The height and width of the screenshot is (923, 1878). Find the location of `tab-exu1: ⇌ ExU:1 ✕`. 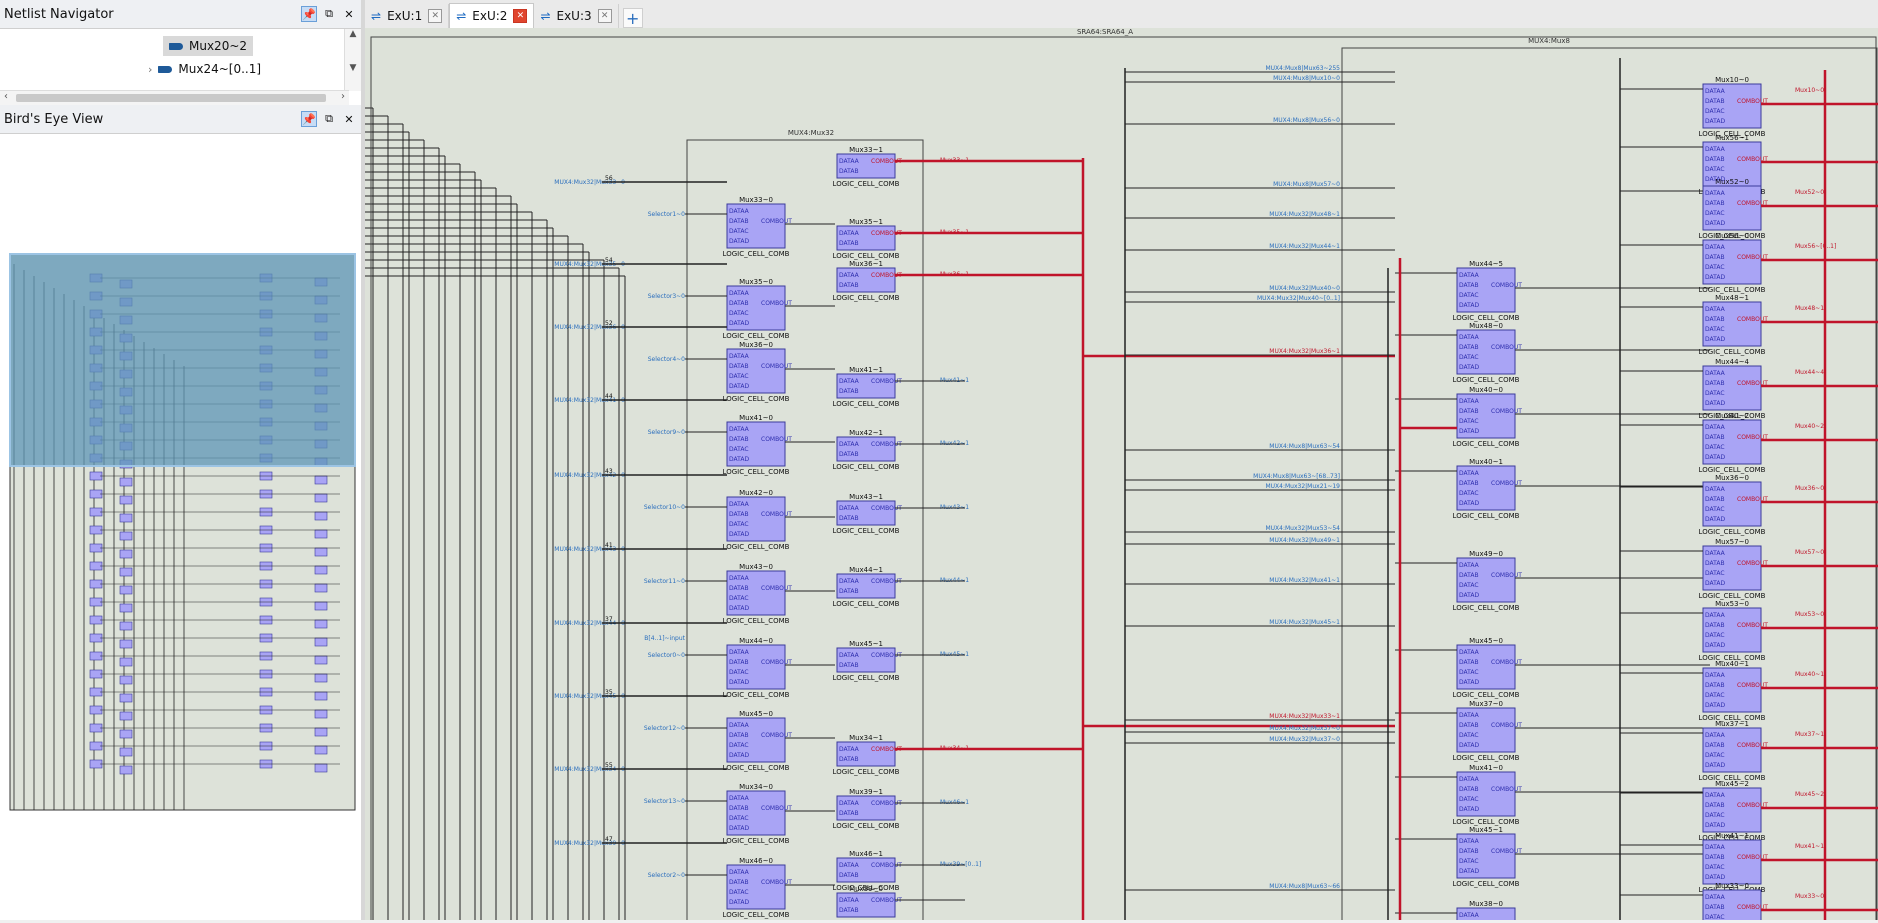

tab-exu1: ⇌ ExU:1 ✕ is located at coordinates (407, 16).